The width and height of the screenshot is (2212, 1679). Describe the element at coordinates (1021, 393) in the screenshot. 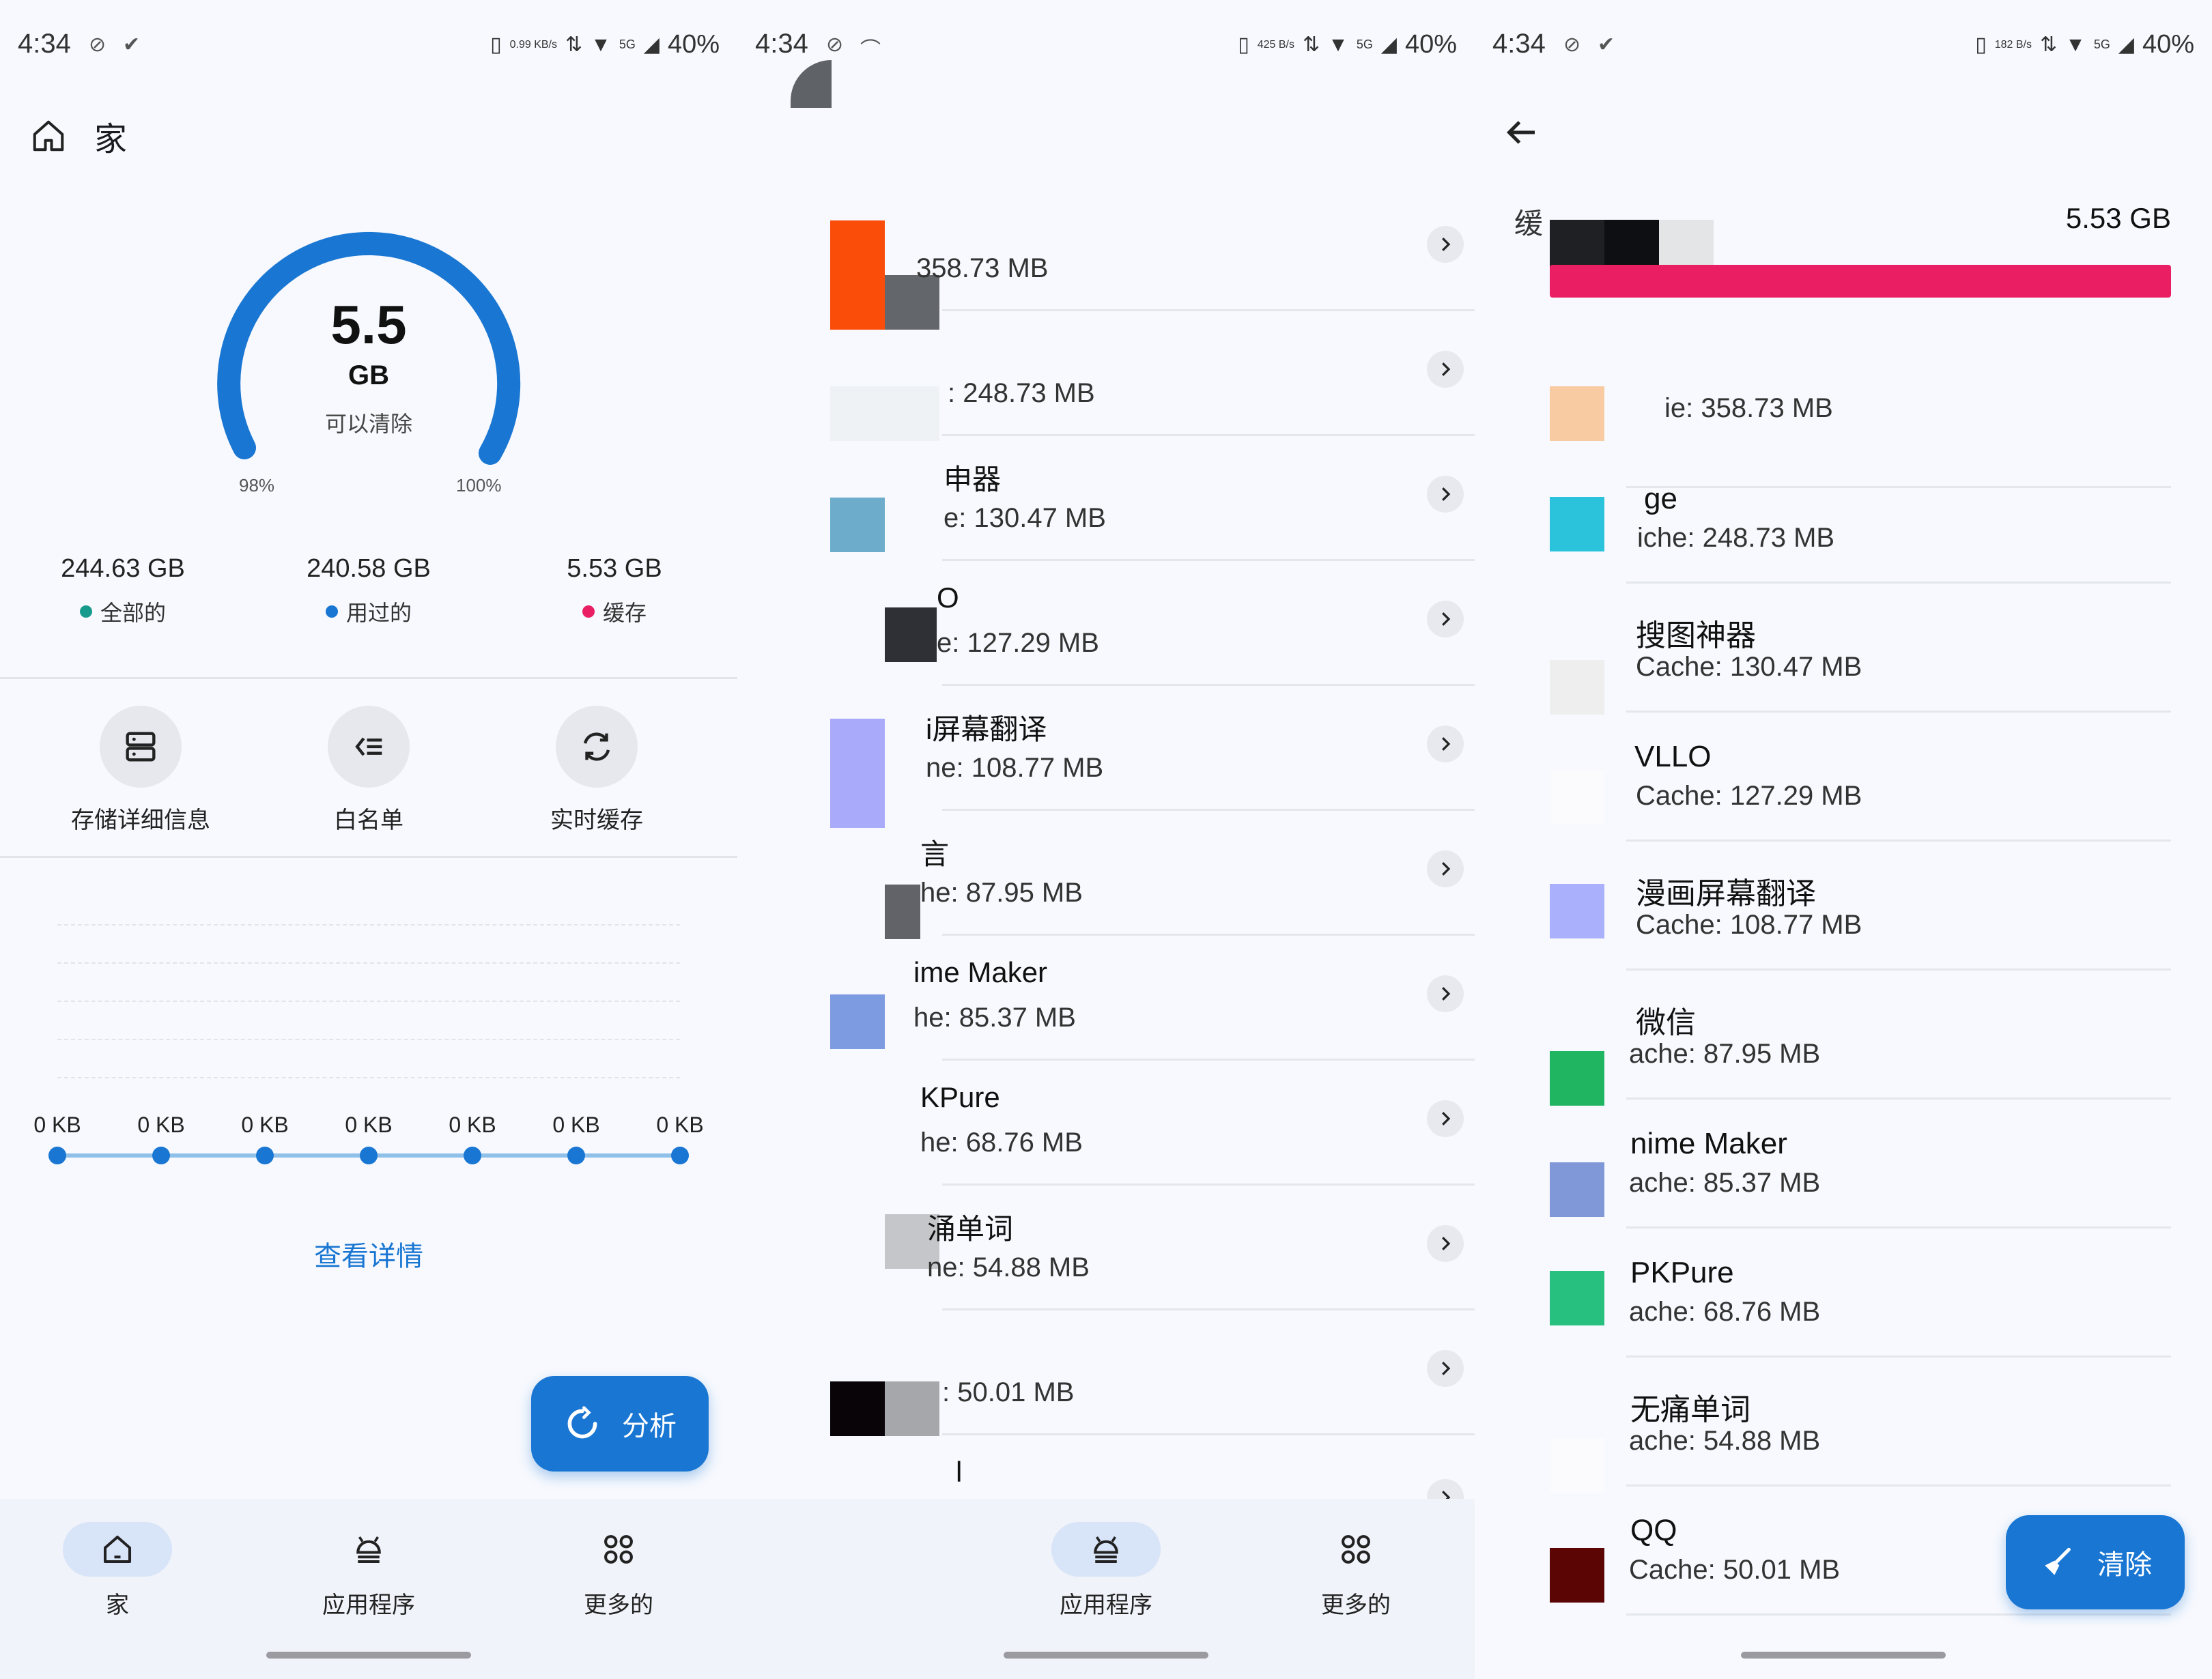

I see `app-cache-size: : 248.73 MB` at that location.